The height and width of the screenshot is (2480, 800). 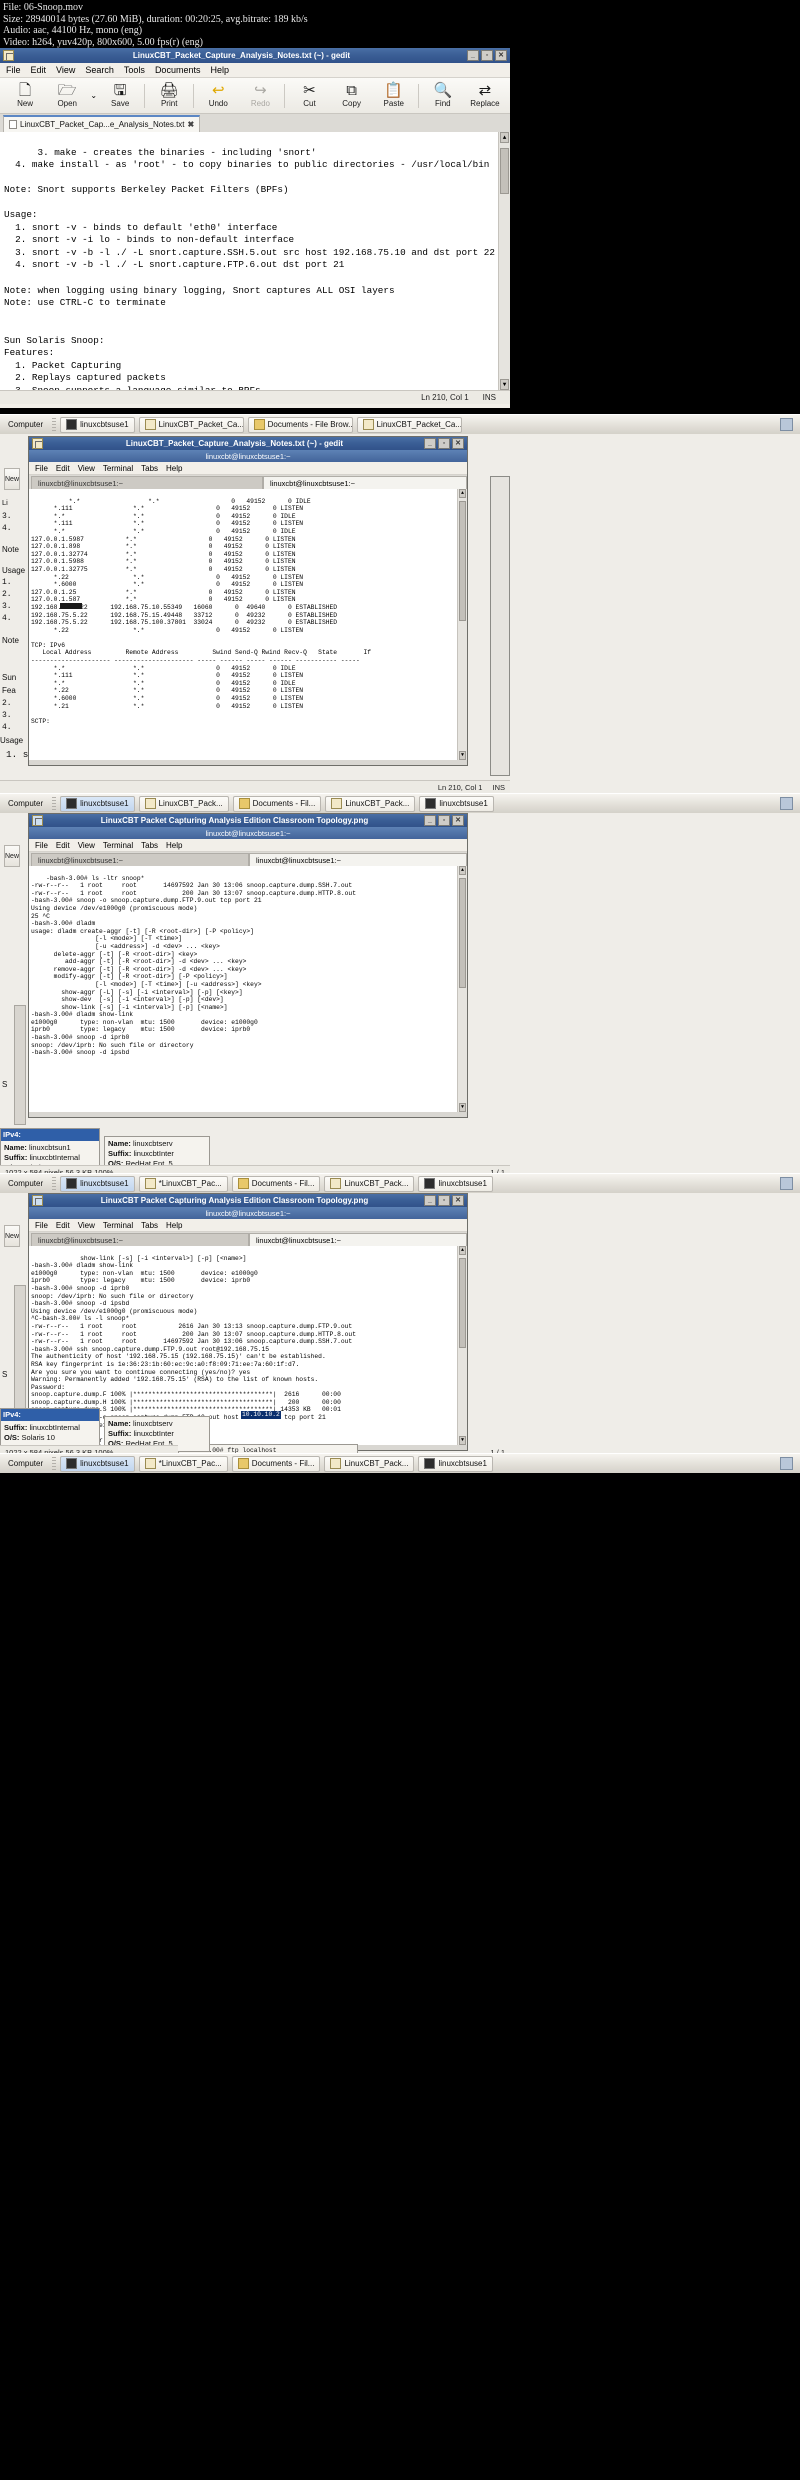 I want to click on terminal-1-titlebar: linuxcbt@linuxcbtsuse1:~, so click(x=248, y=456).